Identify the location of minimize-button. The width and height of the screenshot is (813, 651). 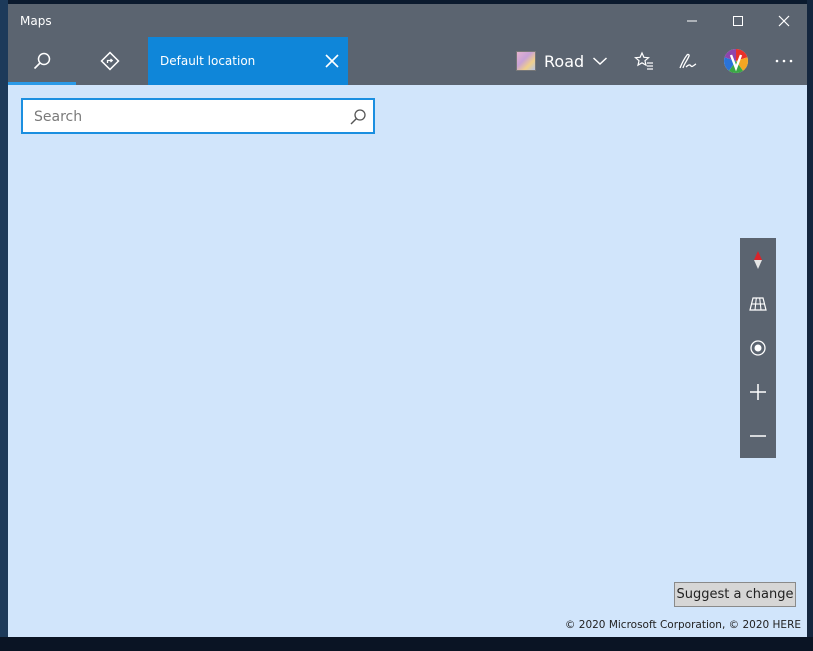
(692, 20).